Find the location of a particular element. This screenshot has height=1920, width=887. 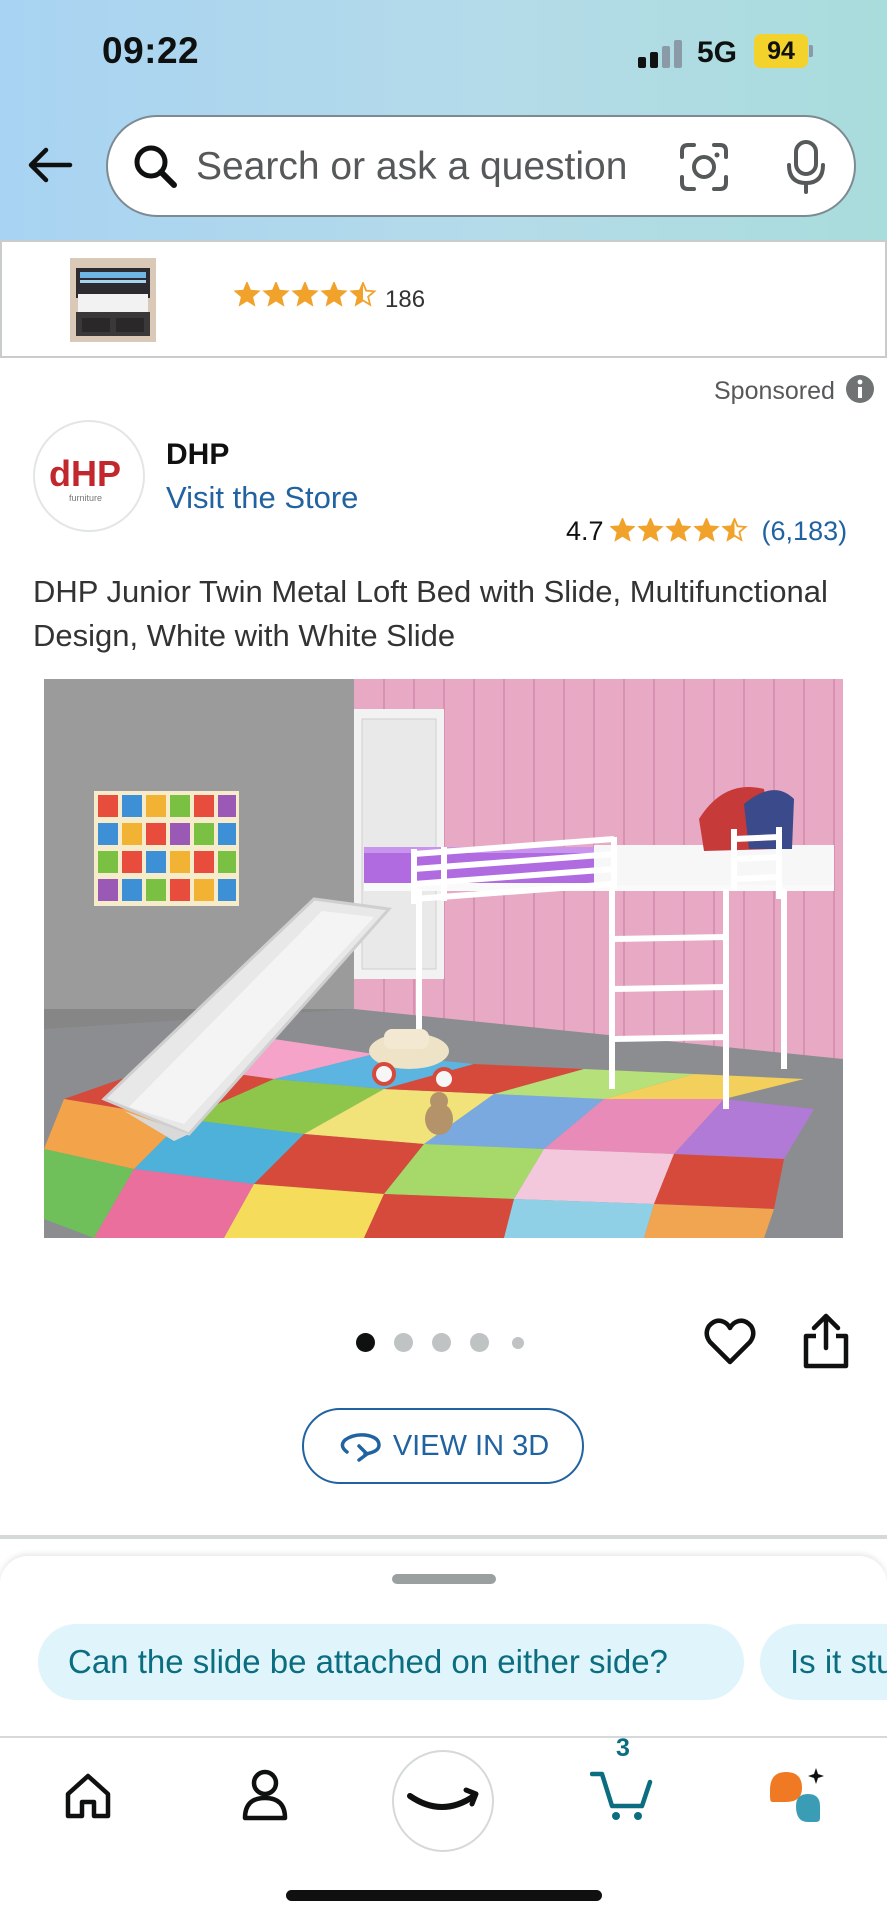

view-in-3d-button: VIEW IN 3D is located at coordinates (443, 1446).